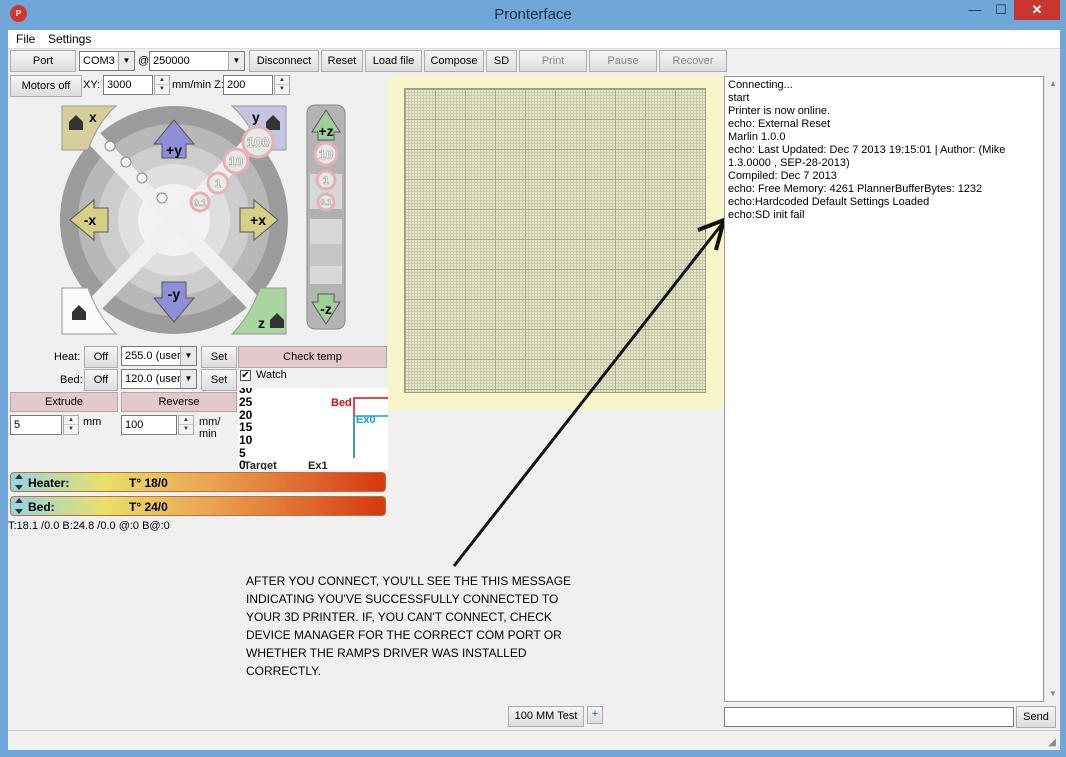 The height and width of the screenshot is (757, 1066). Describe the element at coordinates (179, 402) in the screenshot. I see `reverse-button: Reverse` at that location.